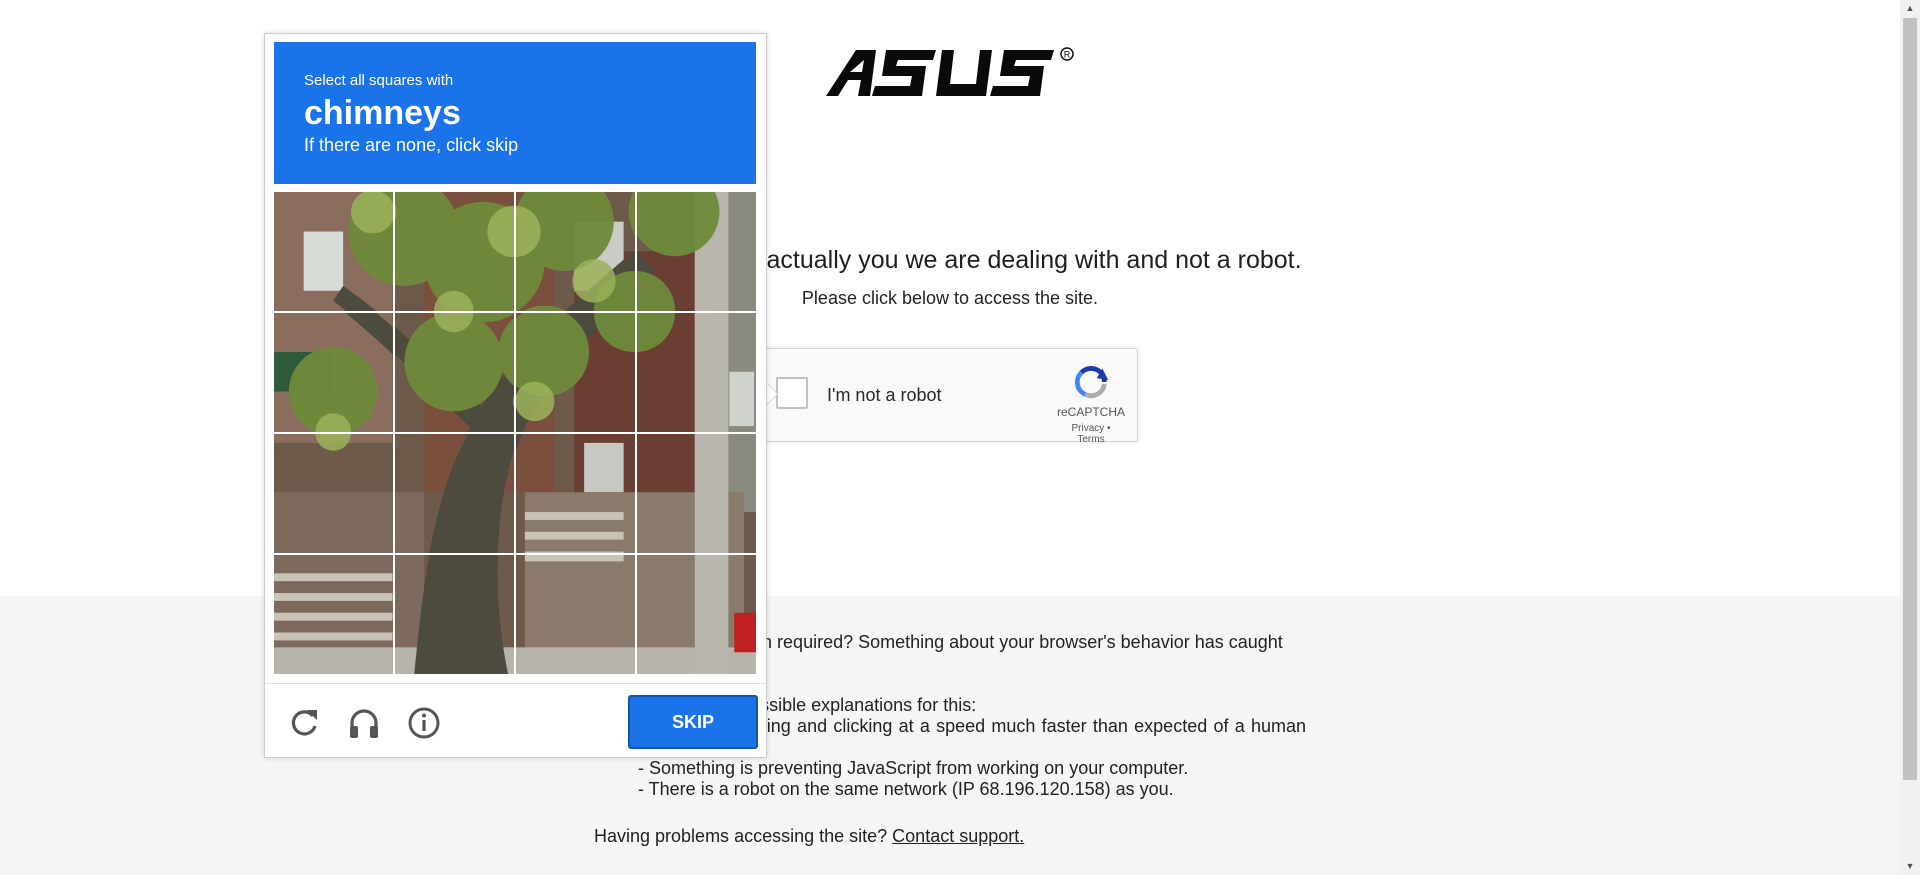  What do you see at coordinates (379, 80) in the screenshot?
I see `instruction-line: Select all squares with` at bounding box center [379, 80].